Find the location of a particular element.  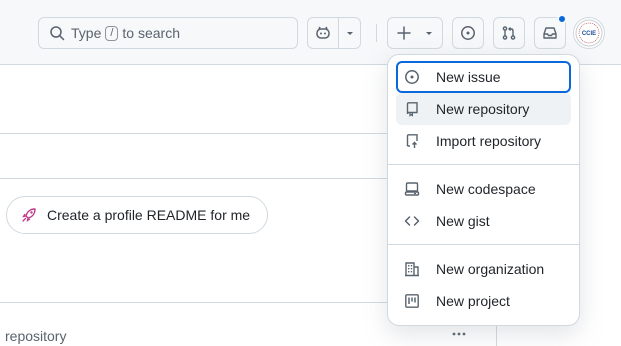

search-input: Type / to search is located at coordinates (168, 33).